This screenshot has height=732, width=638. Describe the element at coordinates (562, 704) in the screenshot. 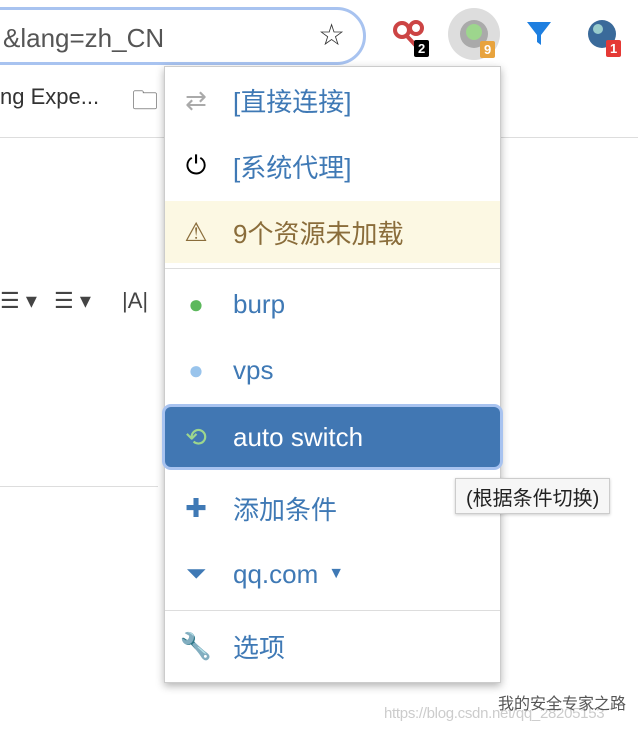

I see `watermark-account: 我的安全专家之路` at that location.